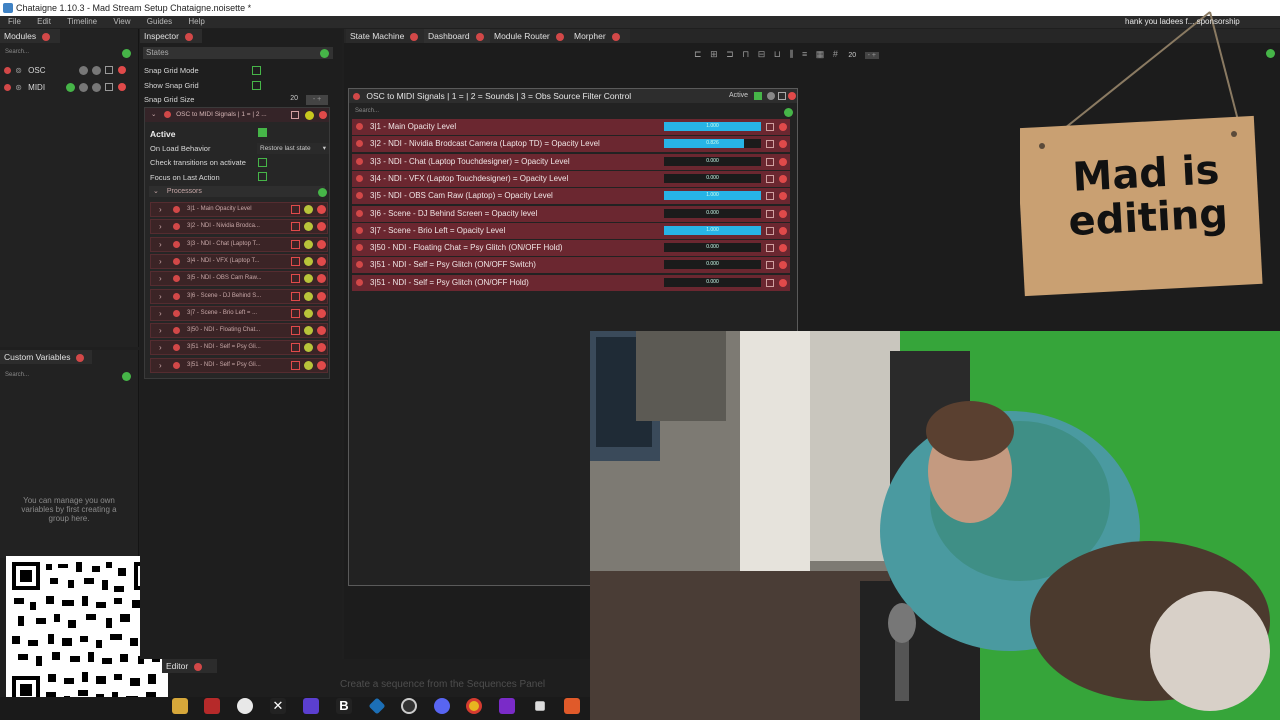  I want to click on snap-grid-icon: #, so click(835, 54).